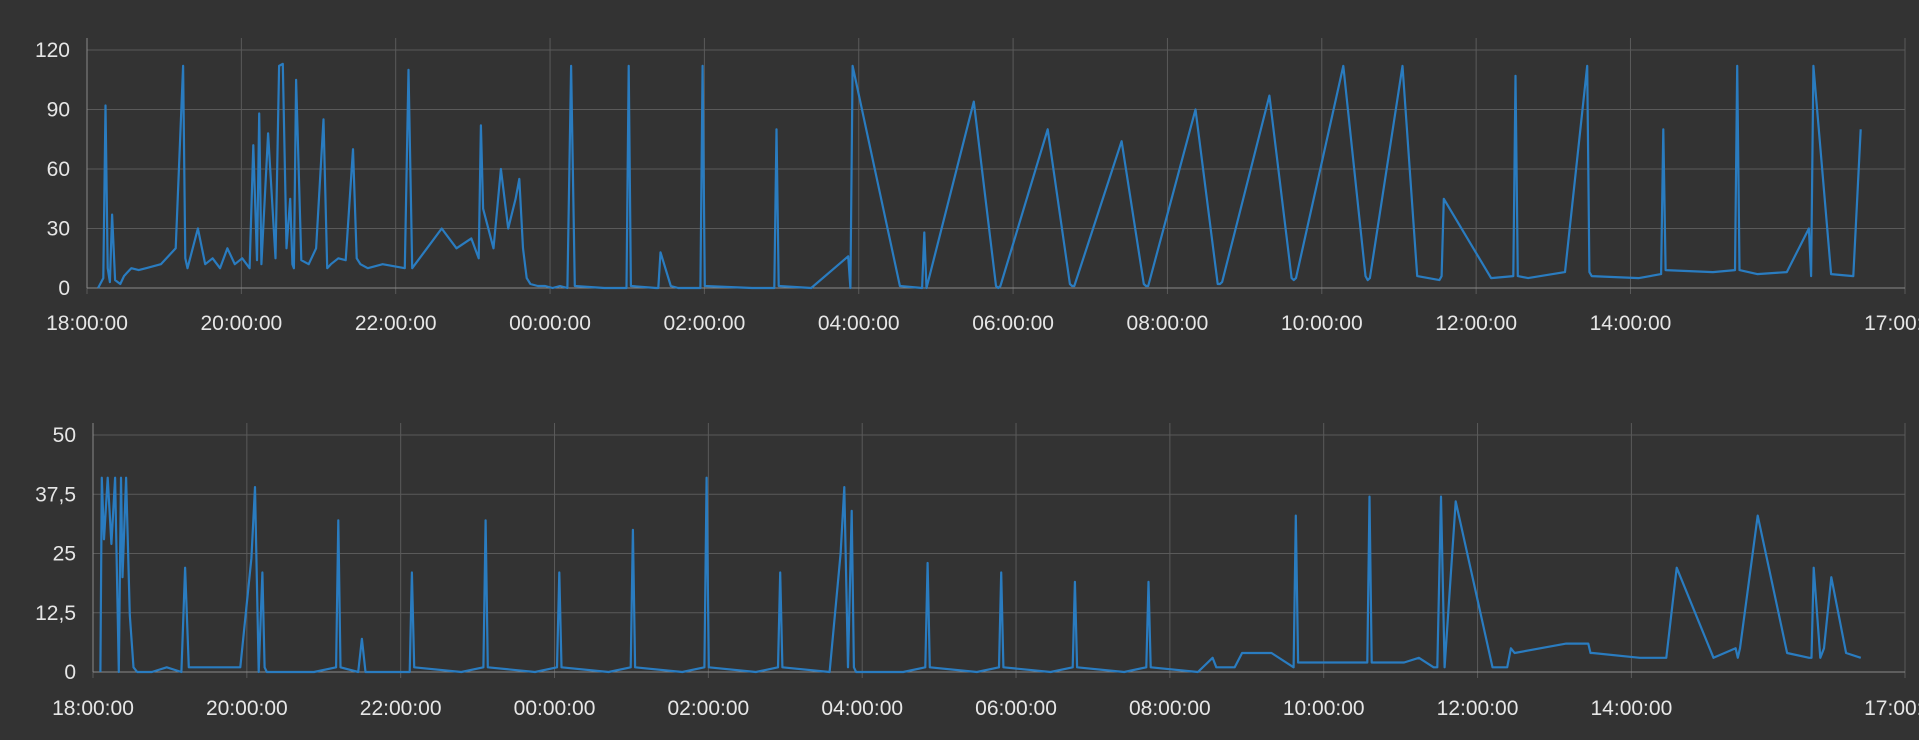 The height and width of the screenshot is (740, 1919). I want to click on y-tick-label: 25, so click(64, 554).